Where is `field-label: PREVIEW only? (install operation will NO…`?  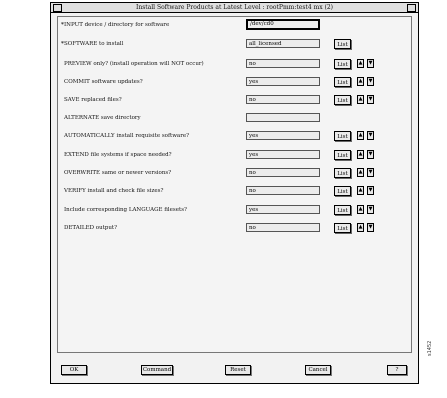
field-label: PREVIEW only? (install operation will NO… is located at coordinates (134, 64).